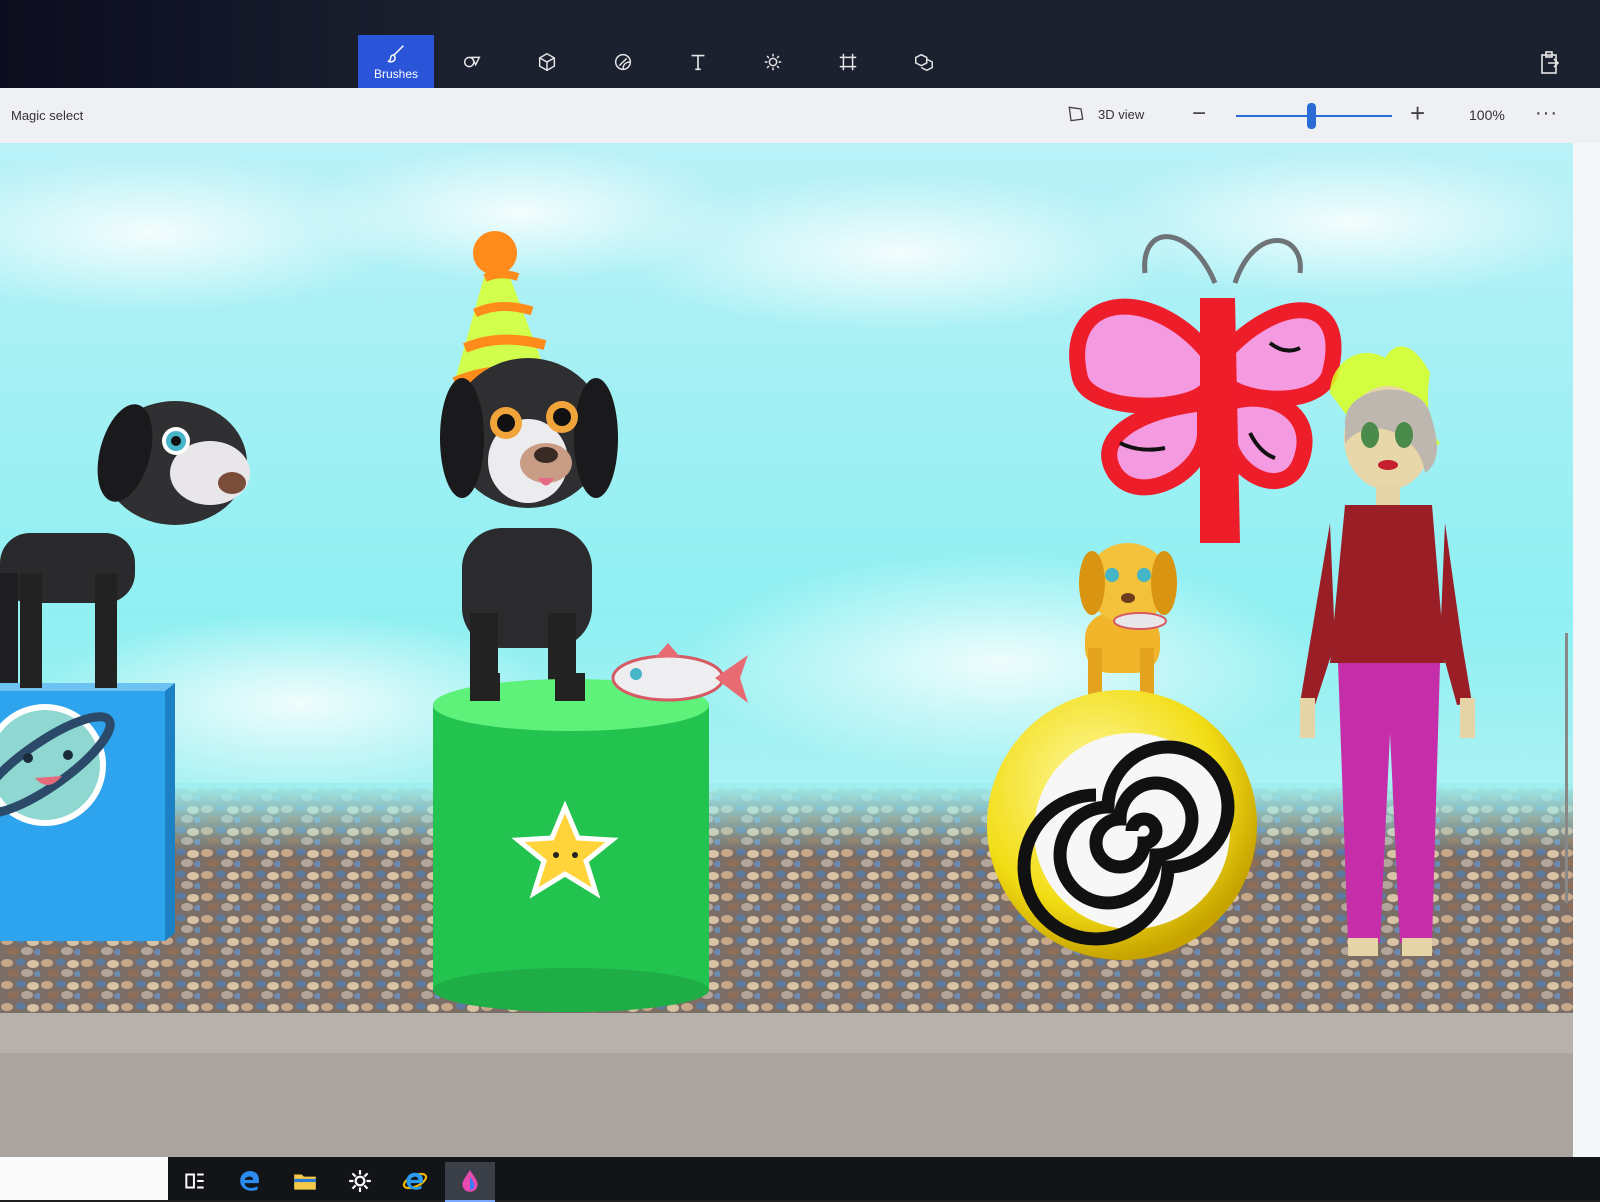 The image size is (1600, 1202). I want to click on spiral-ball, so click(1122, 825).